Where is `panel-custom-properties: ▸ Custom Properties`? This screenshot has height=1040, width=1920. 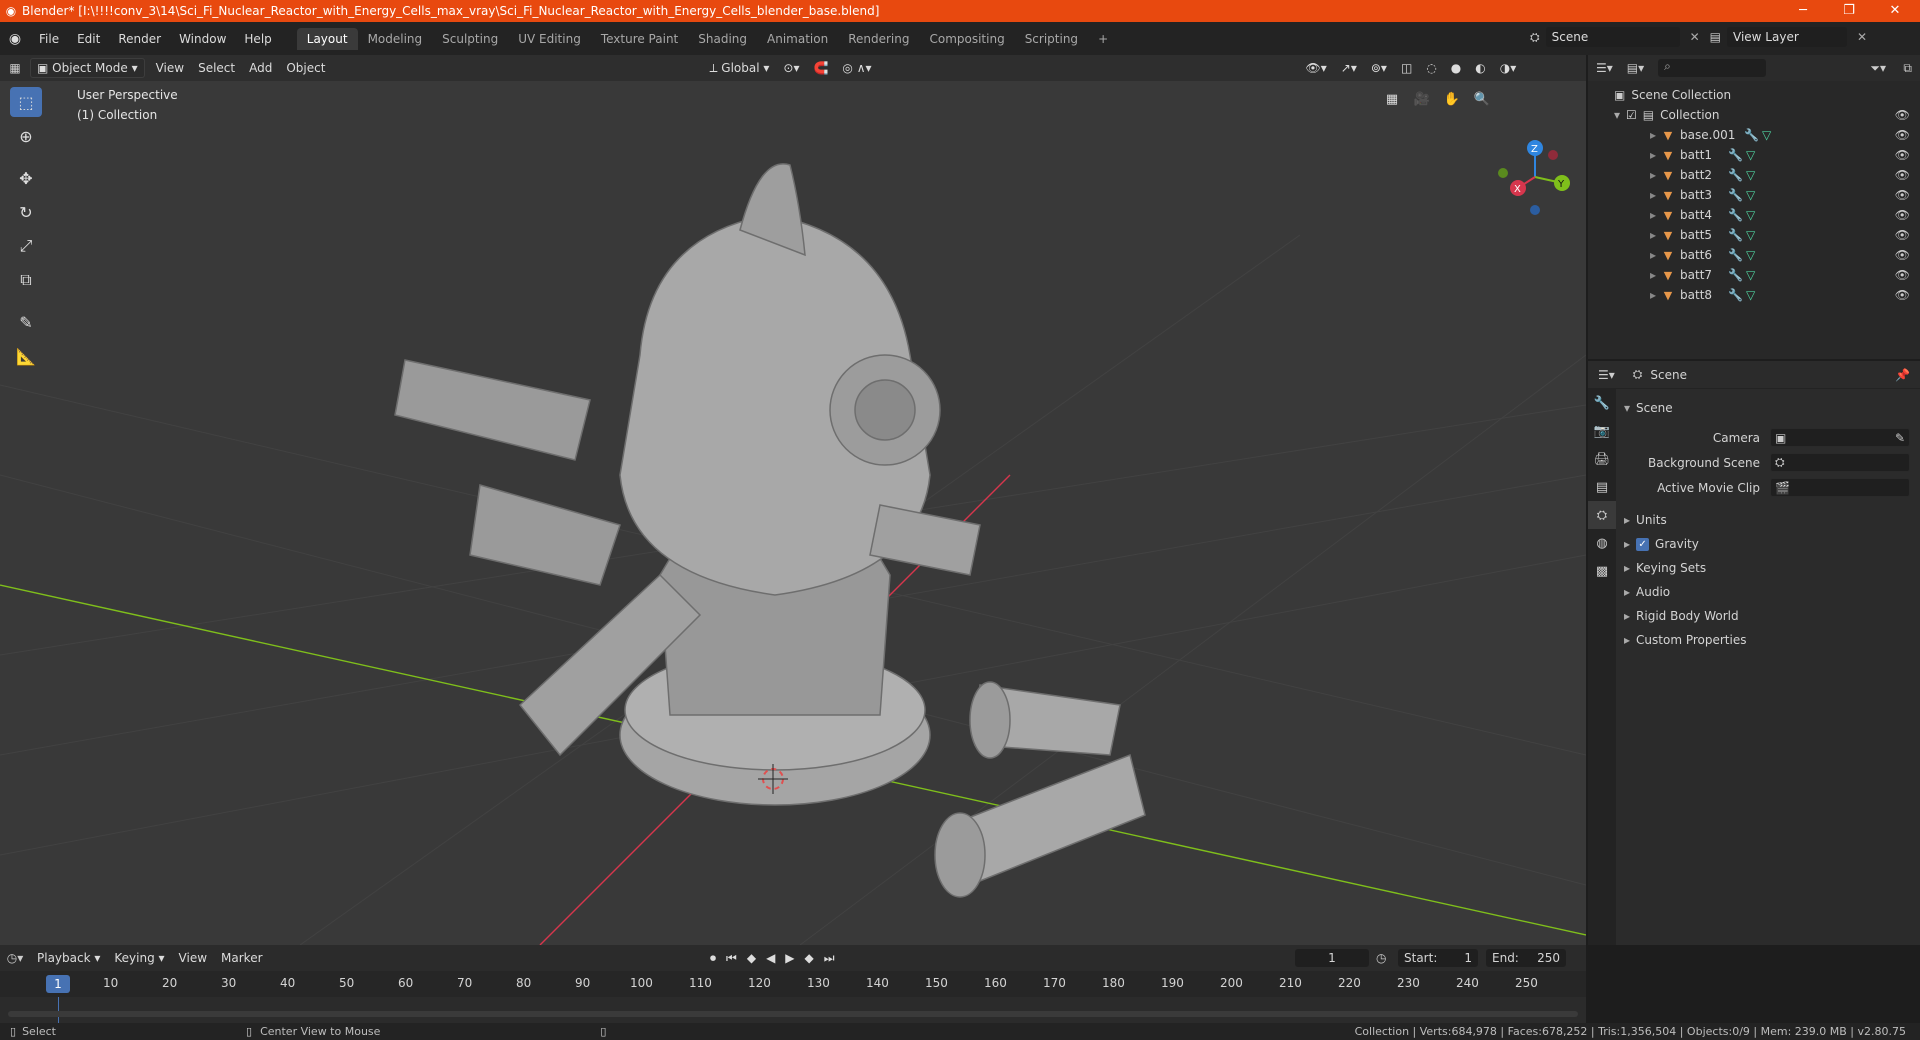
panel-custom-properties: ▸ Custom Properties is located at coordinates (1769, 640).